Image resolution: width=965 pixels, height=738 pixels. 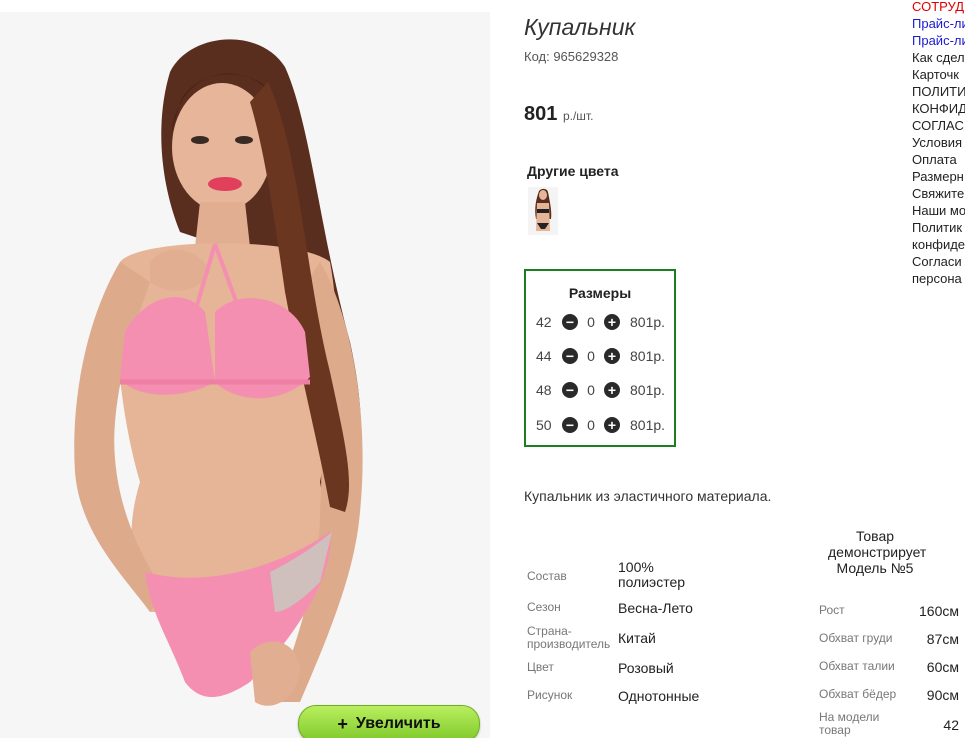 What do you see at coordinates (832, 610) in the screenshot?
I see `model-measure-label: Рост` at bounding box center [832, 610].